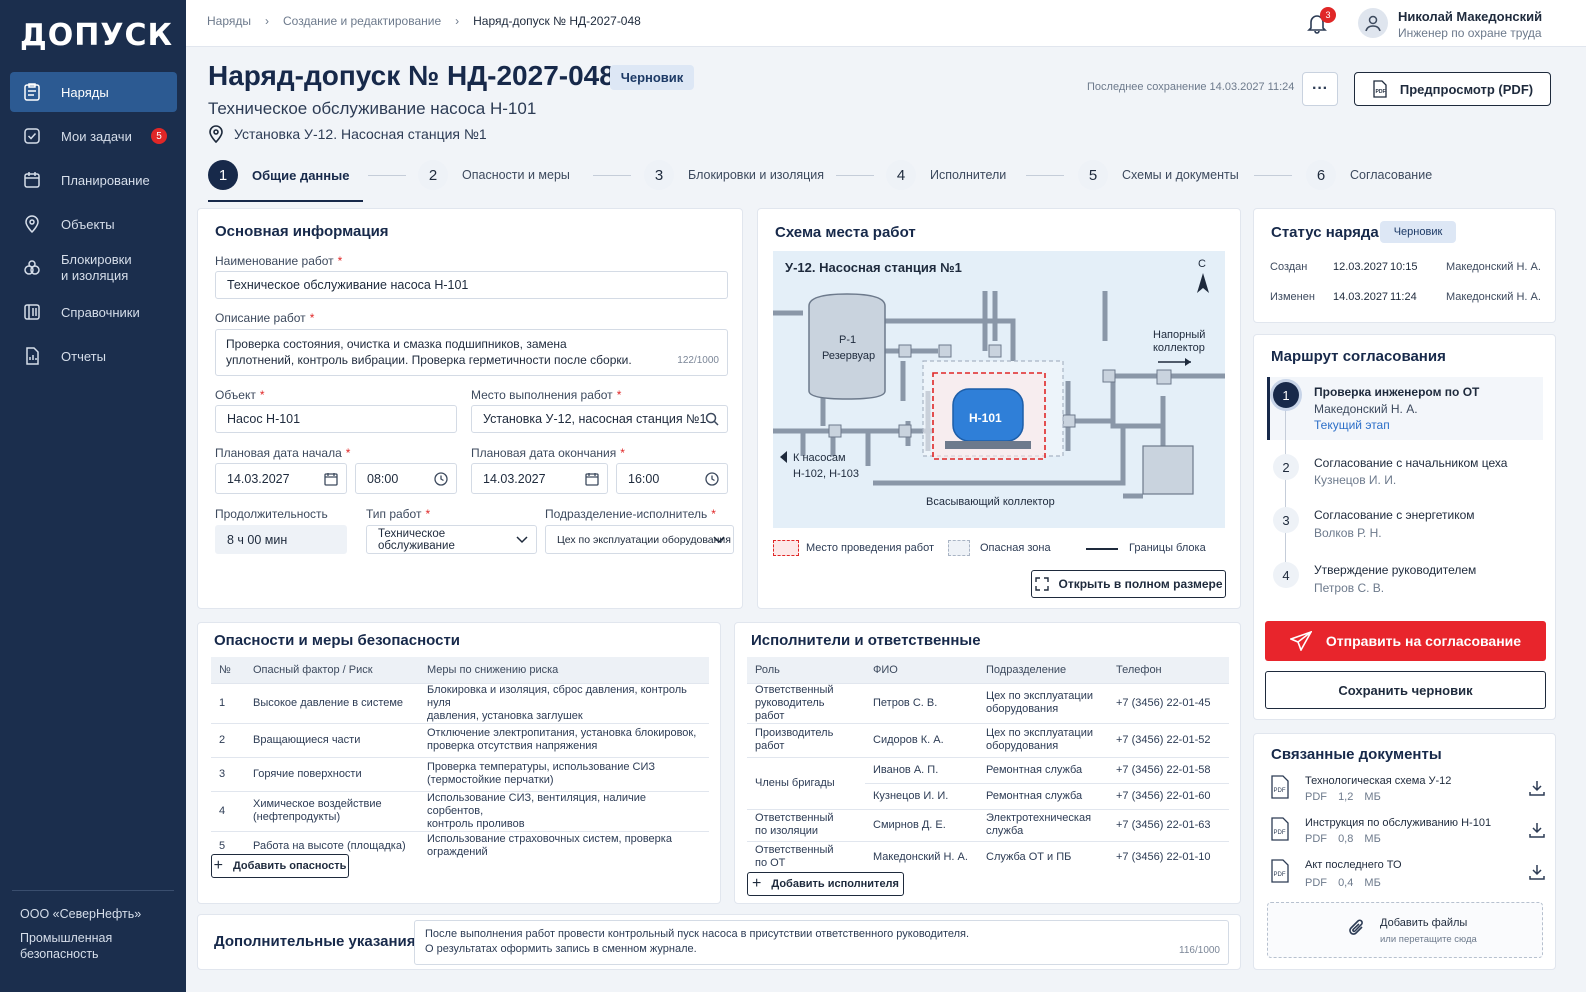 The width and height of the screenshot is (1586, 992). What do you see at coordinates (280, 866) in the screenshot?
I see `add-hazard-button: + Добавить опасность` at bounding box center [280, 866].